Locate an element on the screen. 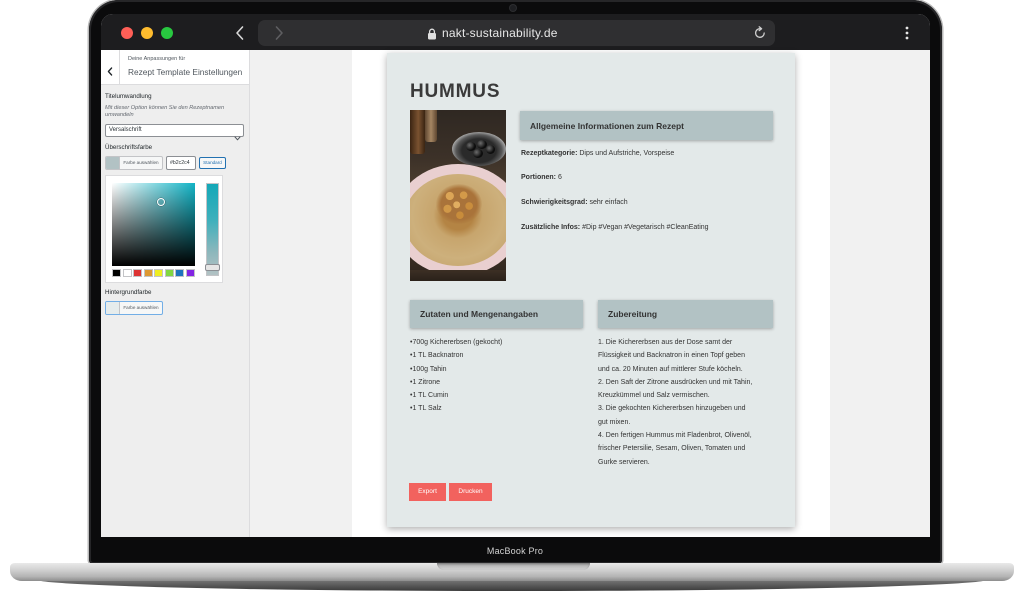  heading-color-default-label: Standard is located at coordinates (212, 162).